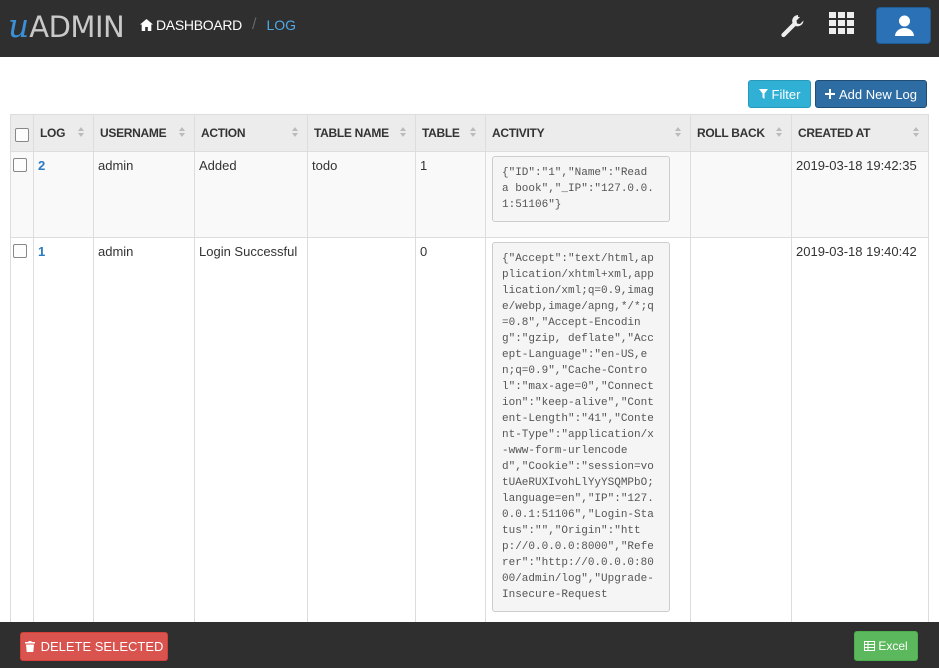 Image resolution: width=939 pixels, height=668 pixels. What do you see at coordinates (878, 94) in the screenshot?
I see `add-new-log-label: Add New Log` at bounding box center [878, 94].